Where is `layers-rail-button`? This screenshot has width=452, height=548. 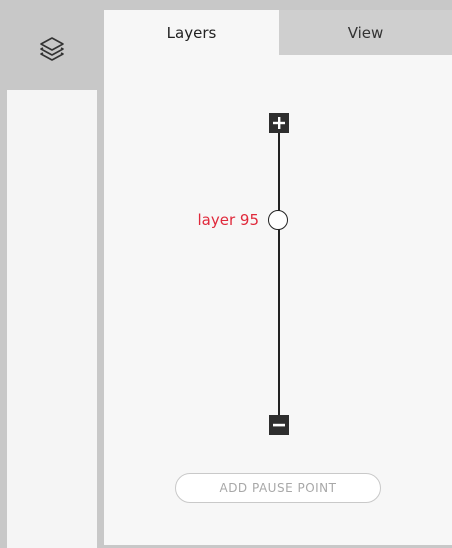 layers-rail-button is located at coordinates (52, 50).